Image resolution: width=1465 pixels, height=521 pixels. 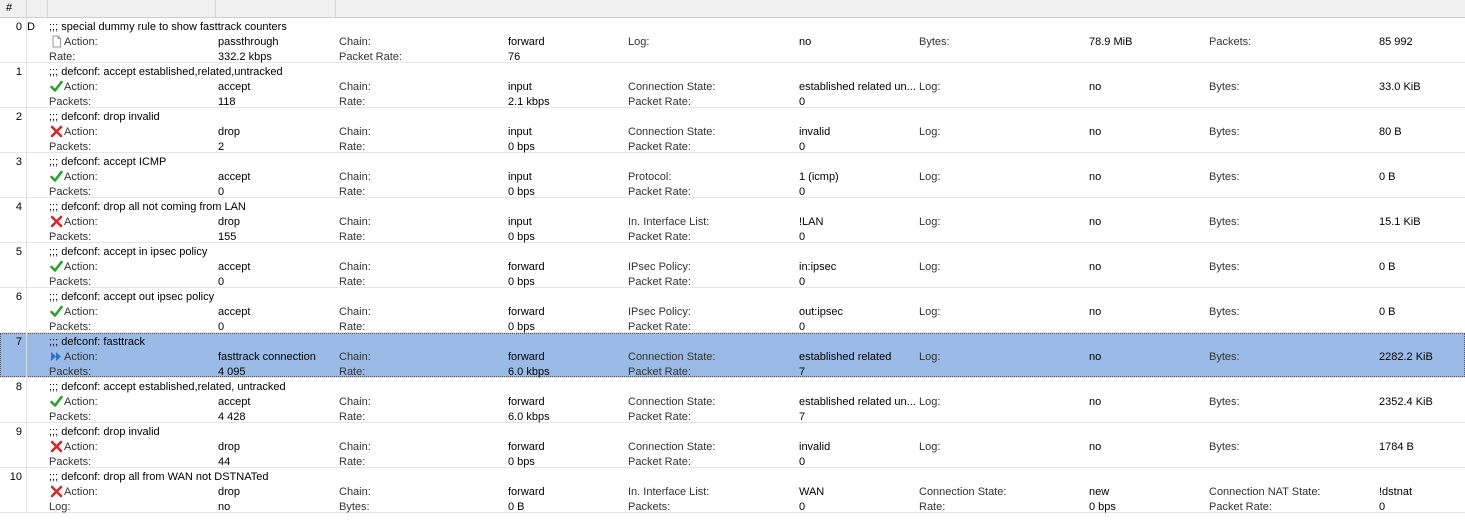 What do you see at coordinates (1396, 42) in the screenshot?
I see `field-value: 85 992` at bounding box center [1396, 42].